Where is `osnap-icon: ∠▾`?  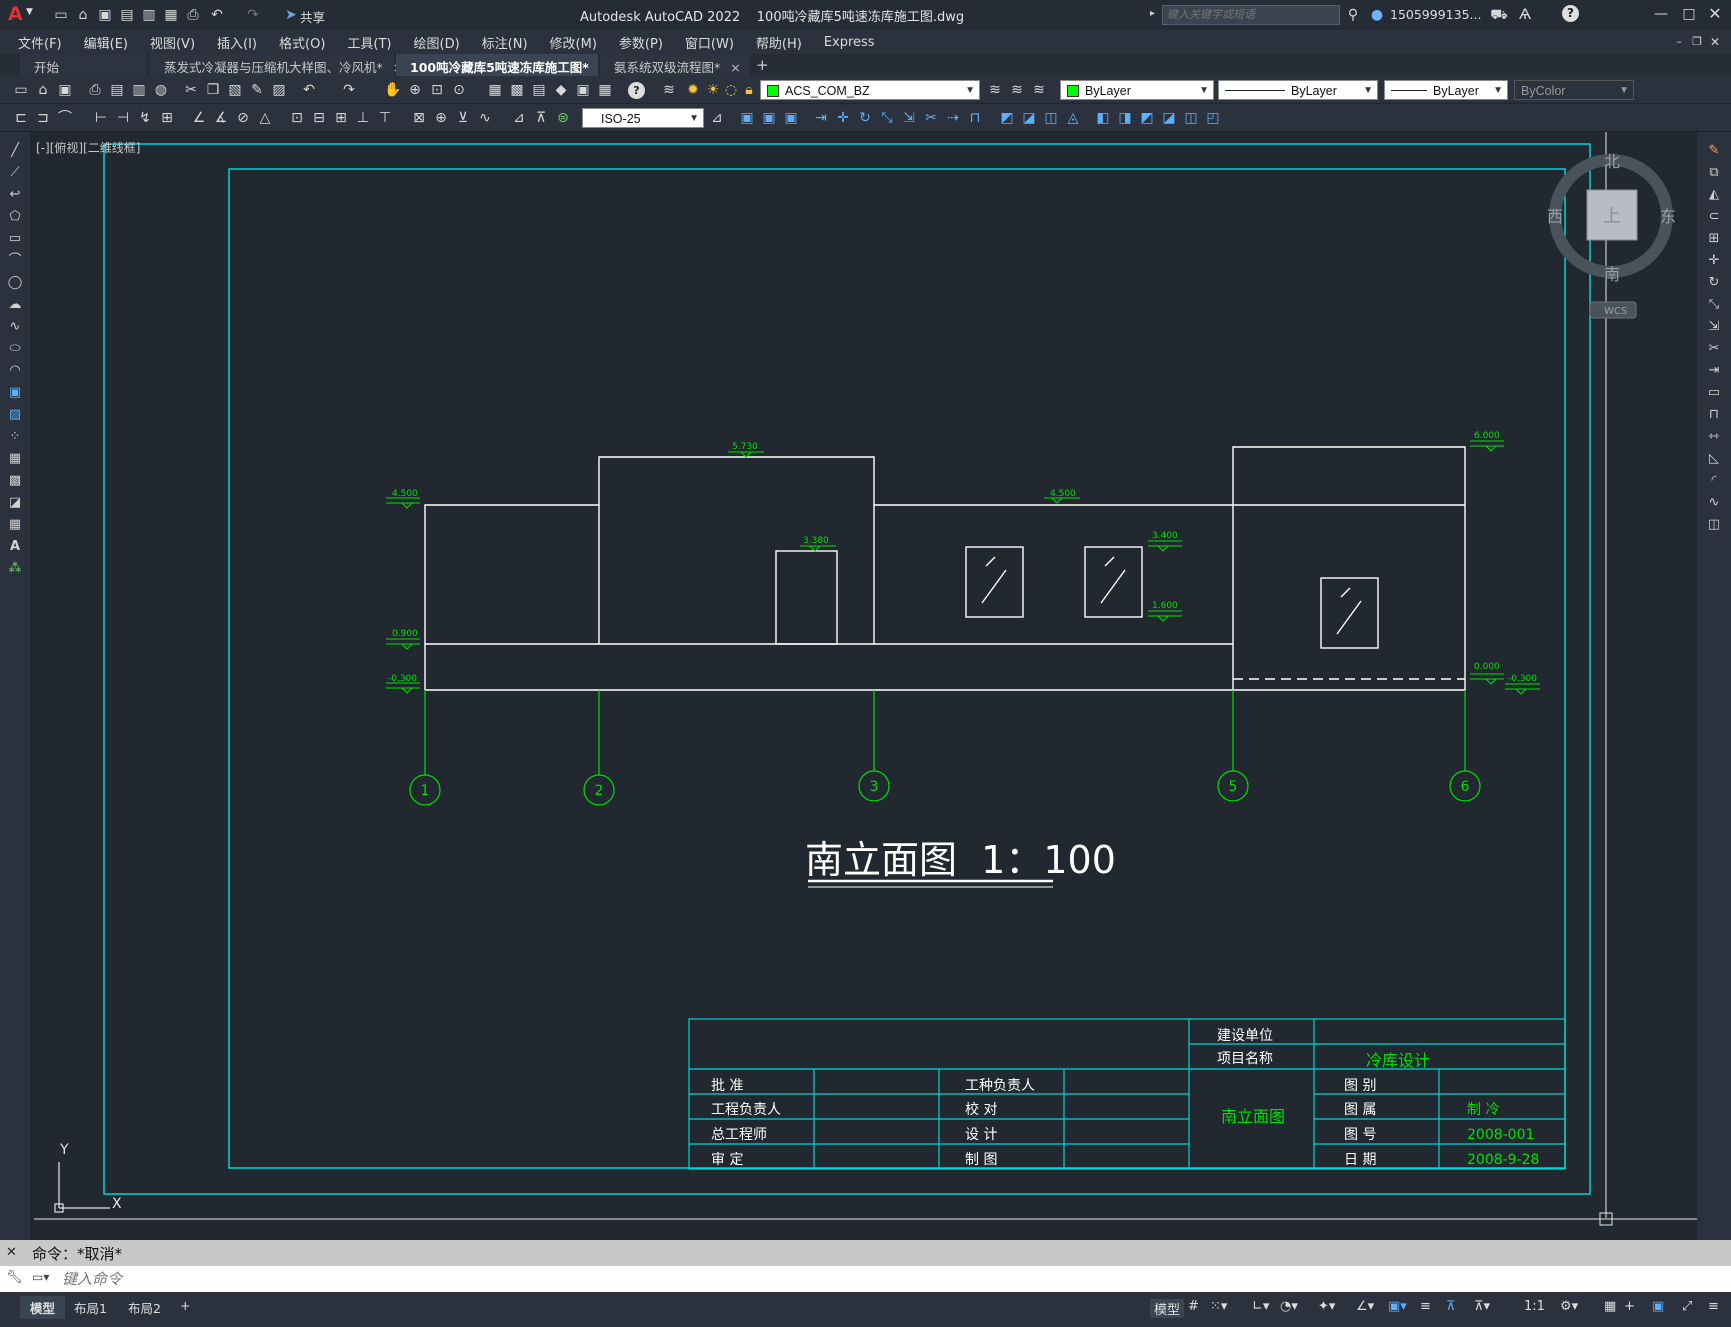 osnap-icon: ∠▾ is located at coordinates (1365, 1306).